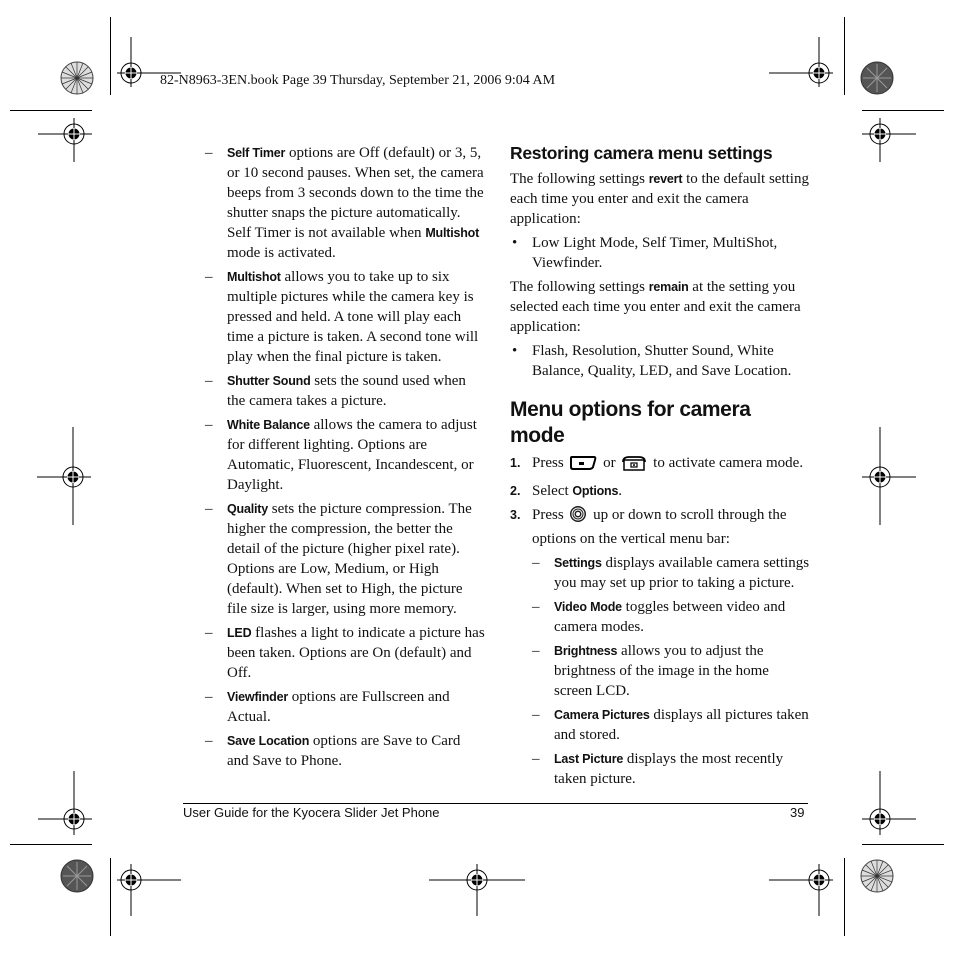 Image resolution: width=954 pixels, height=954 pixels. I want to click on term: Self Timer, so click(256, 153).